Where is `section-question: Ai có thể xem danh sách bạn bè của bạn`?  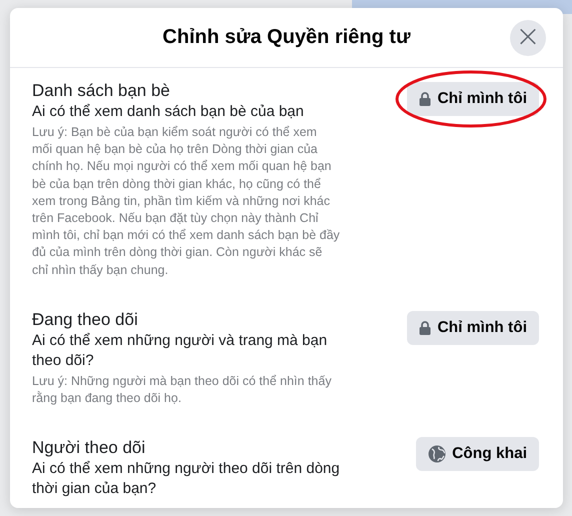 section-question: Ai có thể xem danh sách bạn bè của bạn is located at coordinates (168, 112).